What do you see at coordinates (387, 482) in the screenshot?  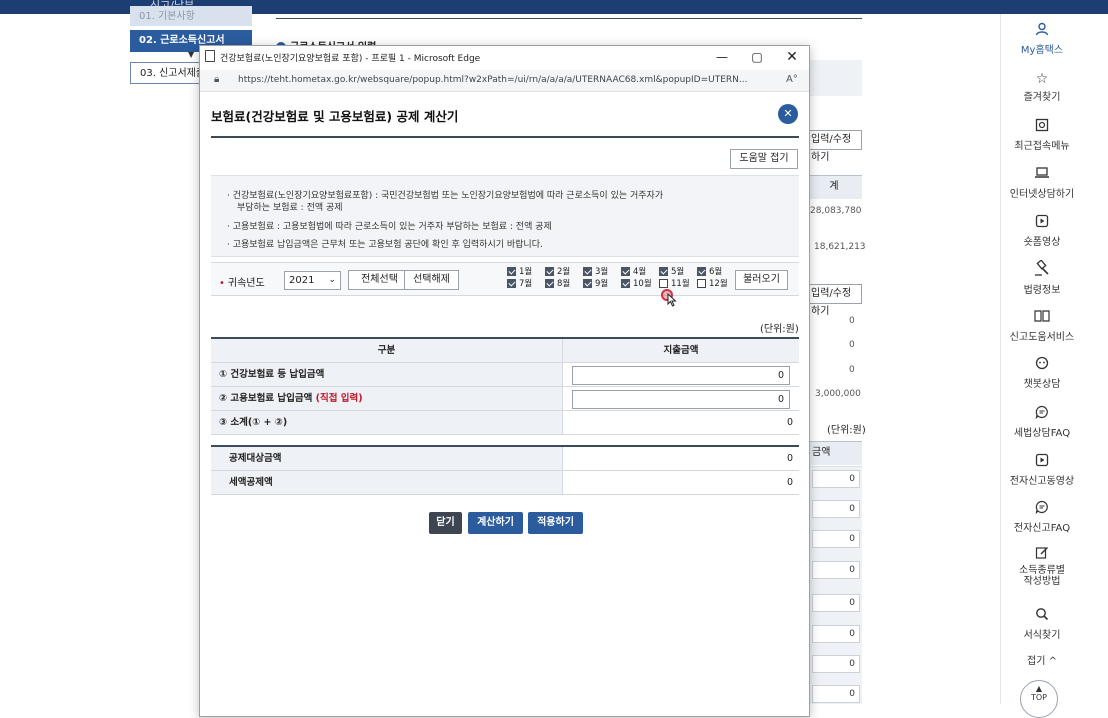 I see `row-label: 세액공제액` at bounding box center [387, 482].